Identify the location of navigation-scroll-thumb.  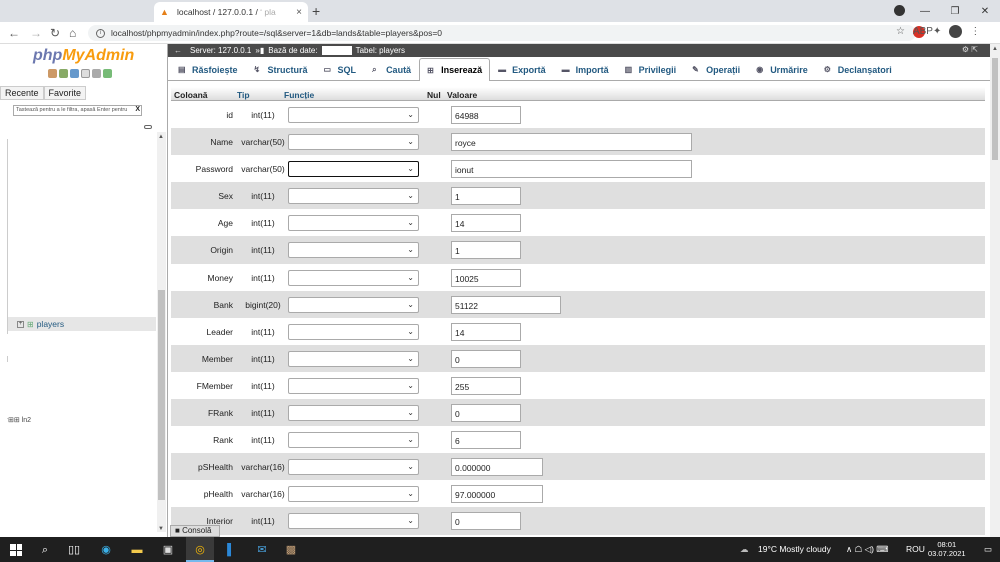
(161, 395).